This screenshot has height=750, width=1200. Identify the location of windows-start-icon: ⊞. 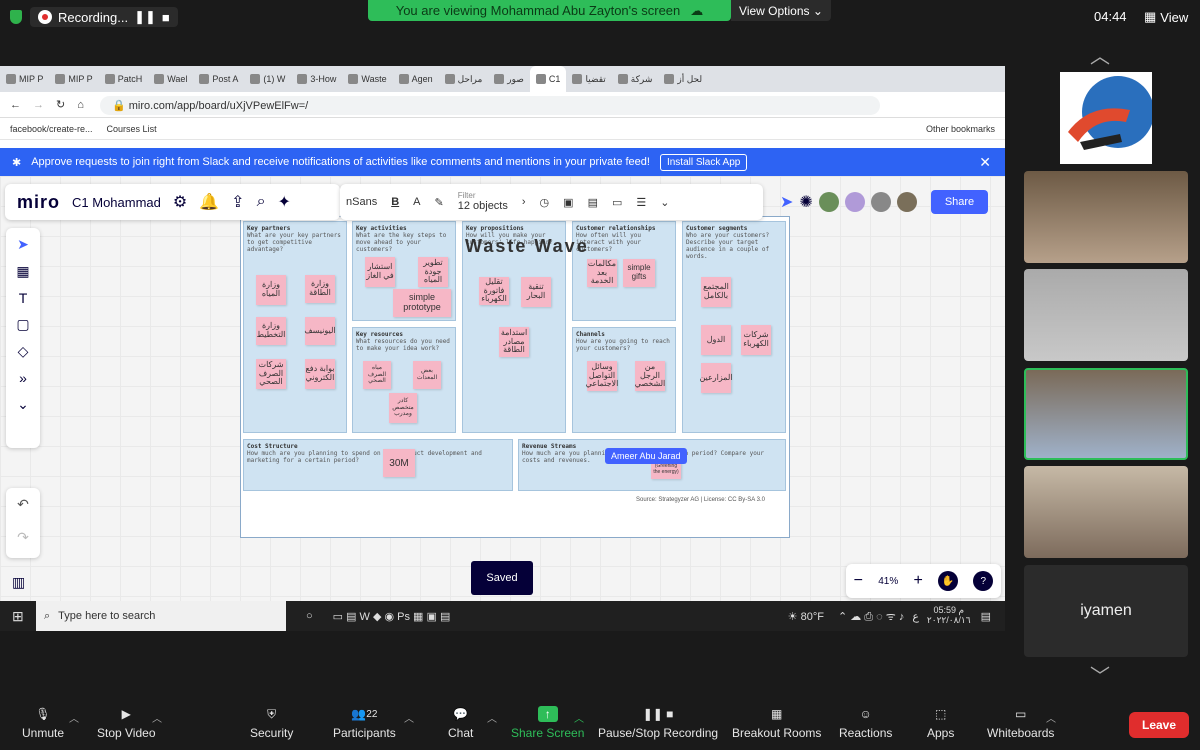
(18, 616).